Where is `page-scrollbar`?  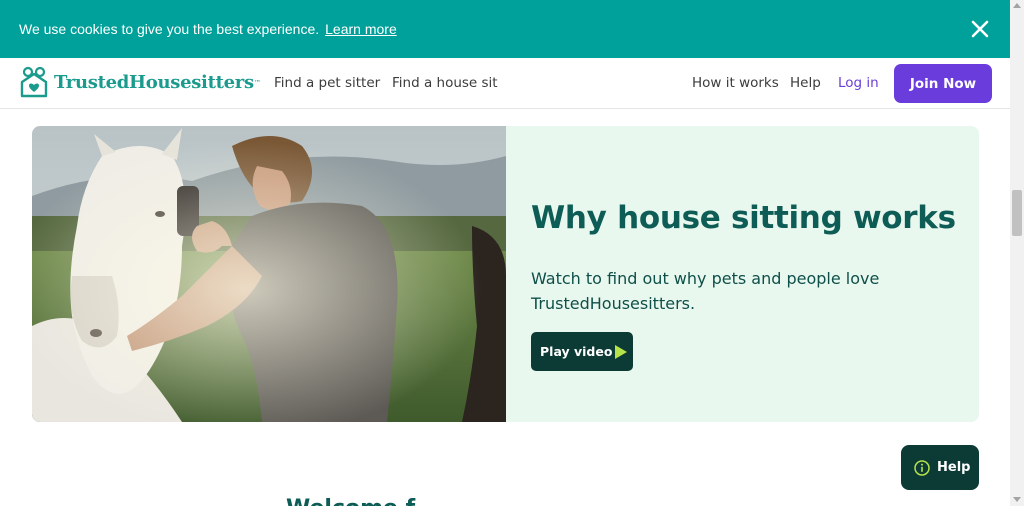 page-scrollbar is located at coordinates (1017, 253).